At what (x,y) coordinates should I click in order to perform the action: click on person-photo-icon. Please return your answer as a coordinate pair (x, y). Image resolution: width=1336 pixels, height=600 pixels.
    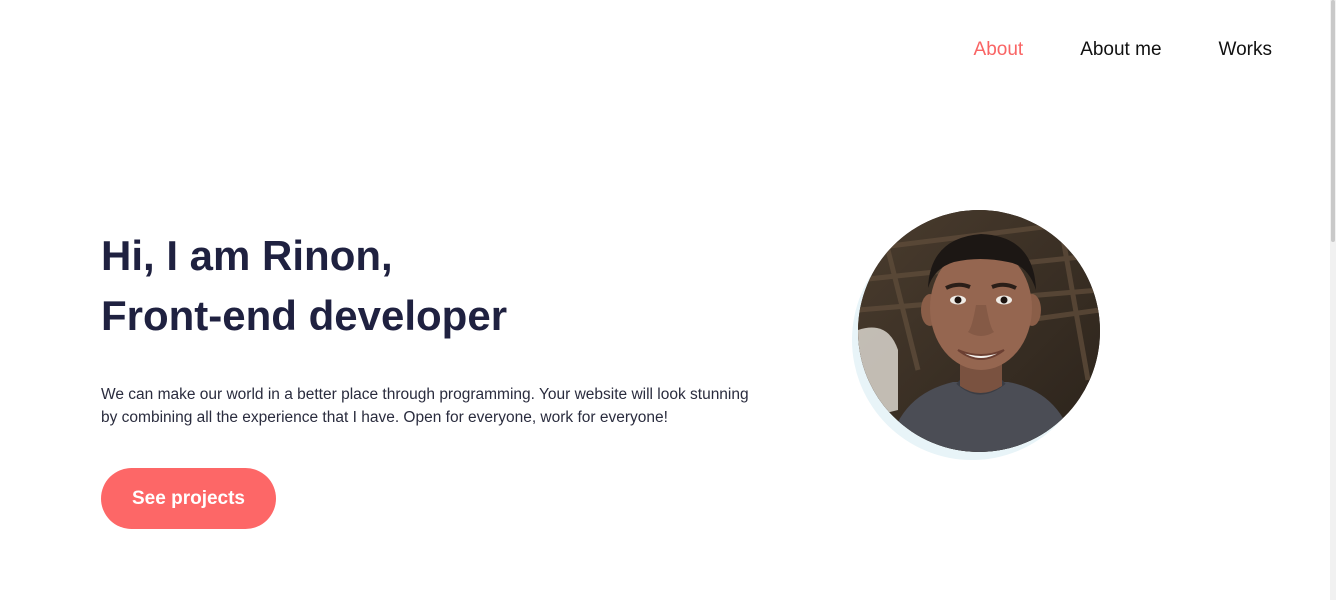
    Looking at the image, I should click on (979, 331).